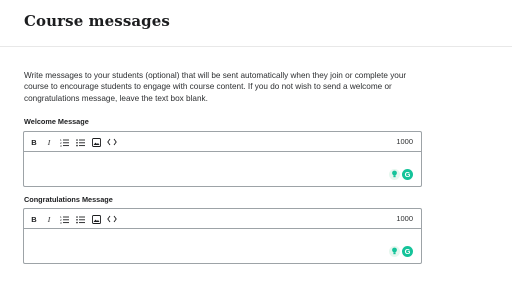 This screenshot has width=512, height=297. I want to click on welcome-message-editor: B I 1 2 3 1000 G, so click(222, 159).